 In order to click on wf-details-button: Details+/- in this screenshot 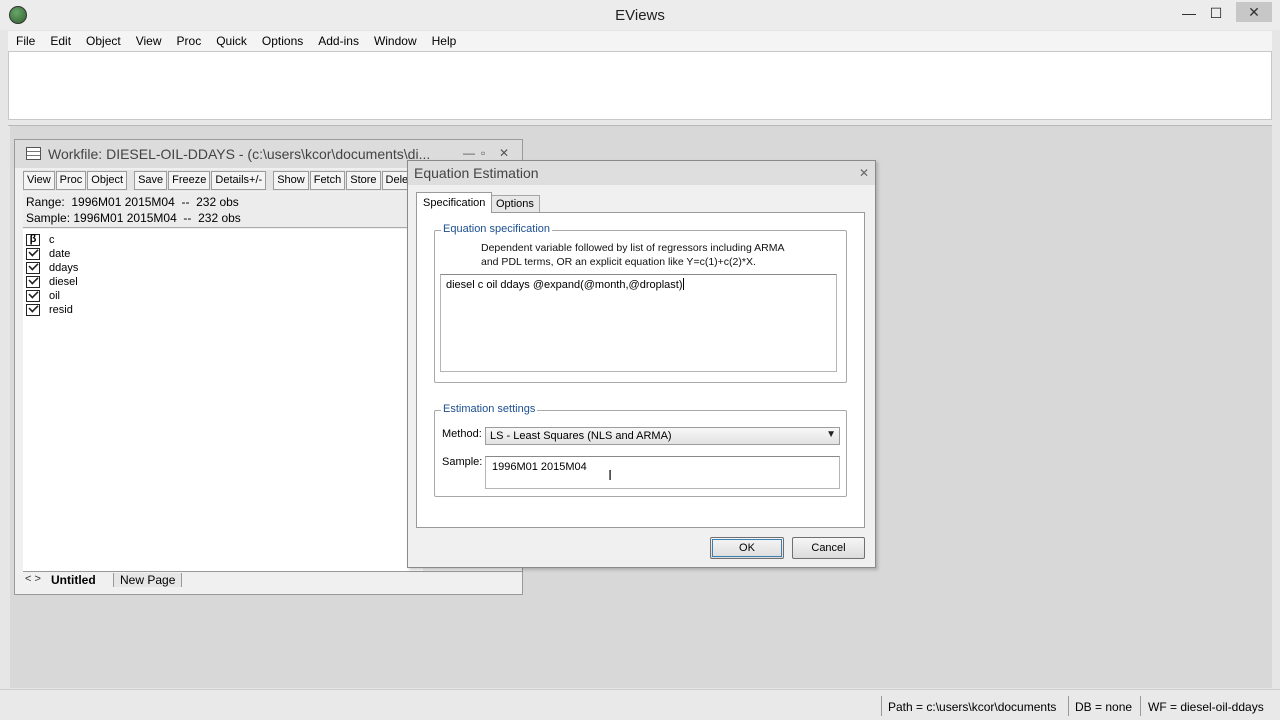, I will do `click(239, 180)`.